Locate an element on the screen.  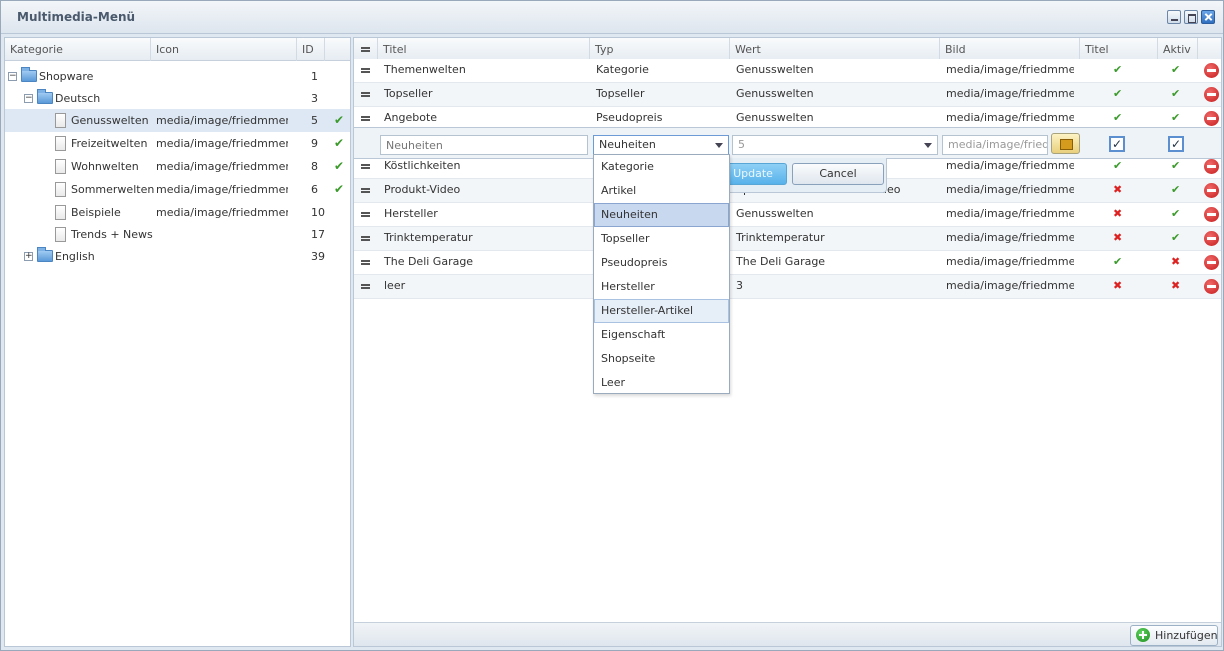
link-cross-icon: ✖ is located at coordinates (1118, 189).